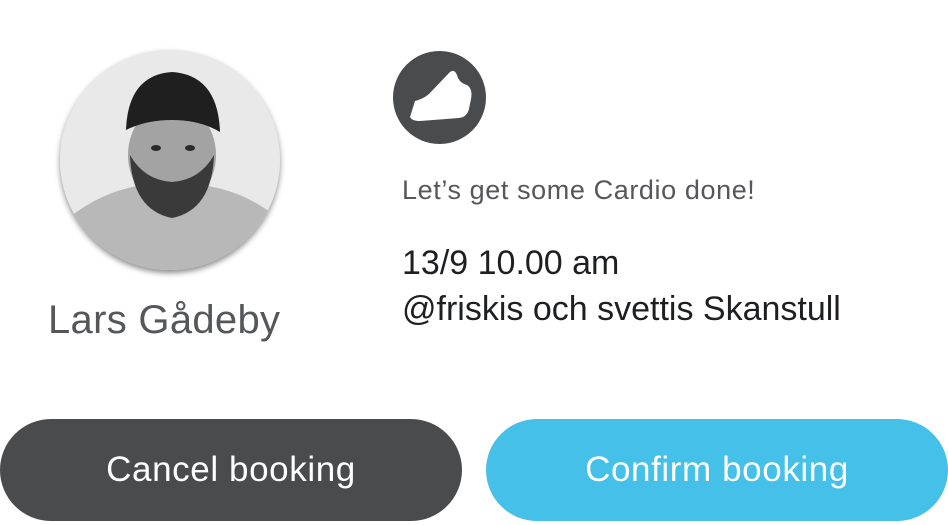 Image resolution: width=948 pixels, height=525 pixels. I want to click on activity-tagline: Let’s get some Cardio done!, so click(579, 190).